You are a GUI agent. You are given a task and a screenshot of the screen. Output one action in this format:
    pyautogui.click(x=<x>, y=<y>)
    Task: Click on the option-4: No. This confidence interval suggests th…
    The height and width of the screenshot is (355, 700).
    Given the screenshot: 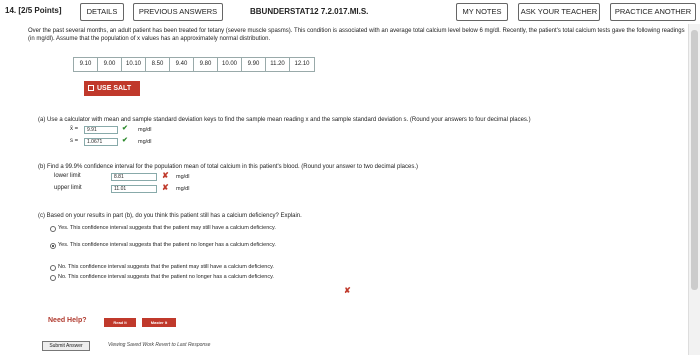 What is the action you would take?
    pyautogui.click(x=214, y=277)
    